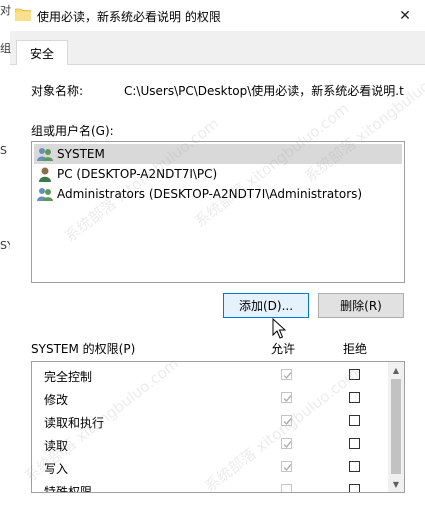  Describe the element at coordinates (23, 14) in the screenshot. I see `folder-icon` at that location.